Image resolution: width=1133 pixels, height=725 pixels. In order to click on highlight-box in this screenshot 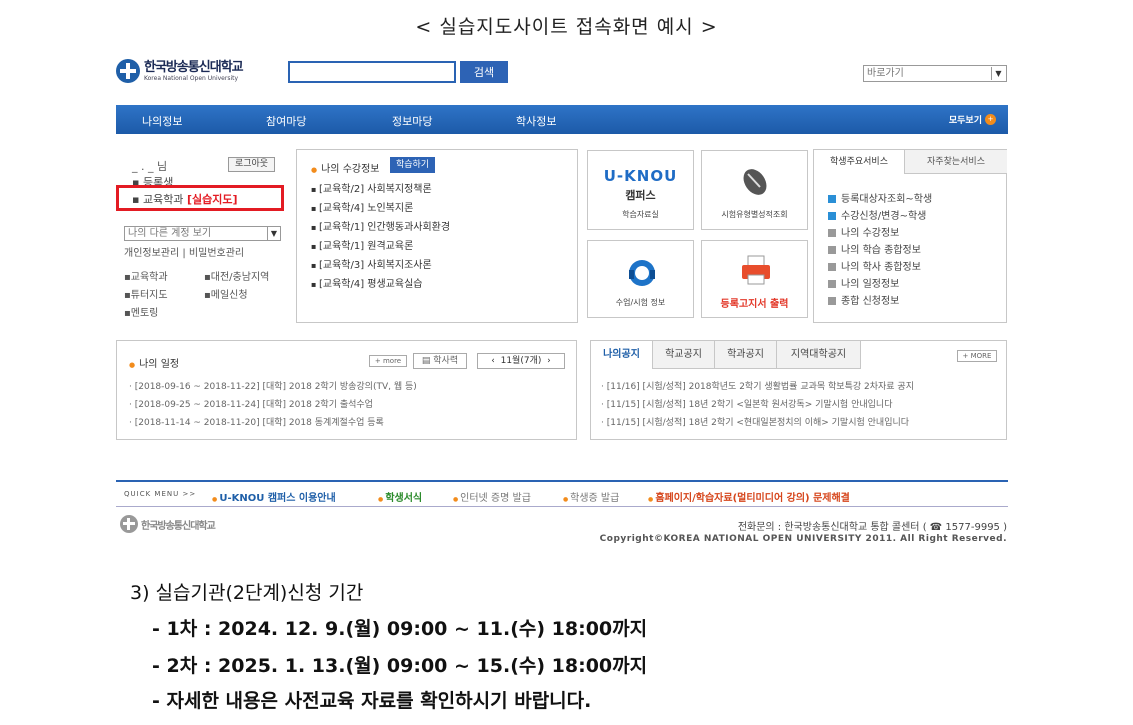, I will do `click(200, 198)`.